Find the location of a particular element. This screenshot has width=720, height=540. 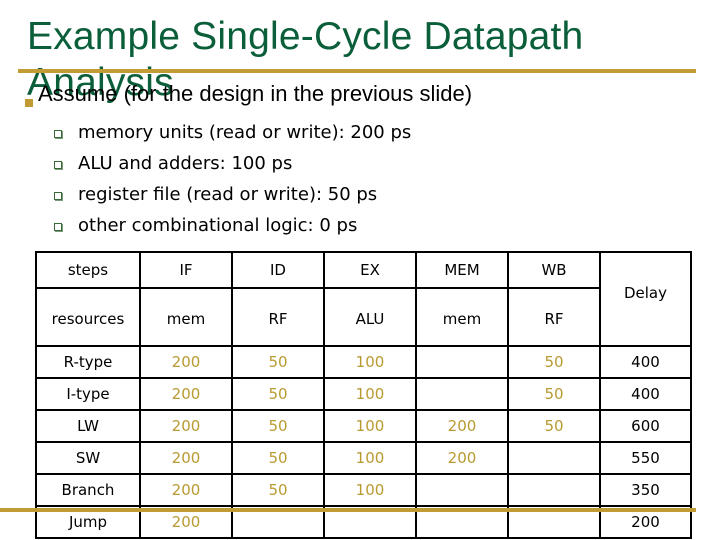

resource-header-id: RF is located at coordinates (278, 317).